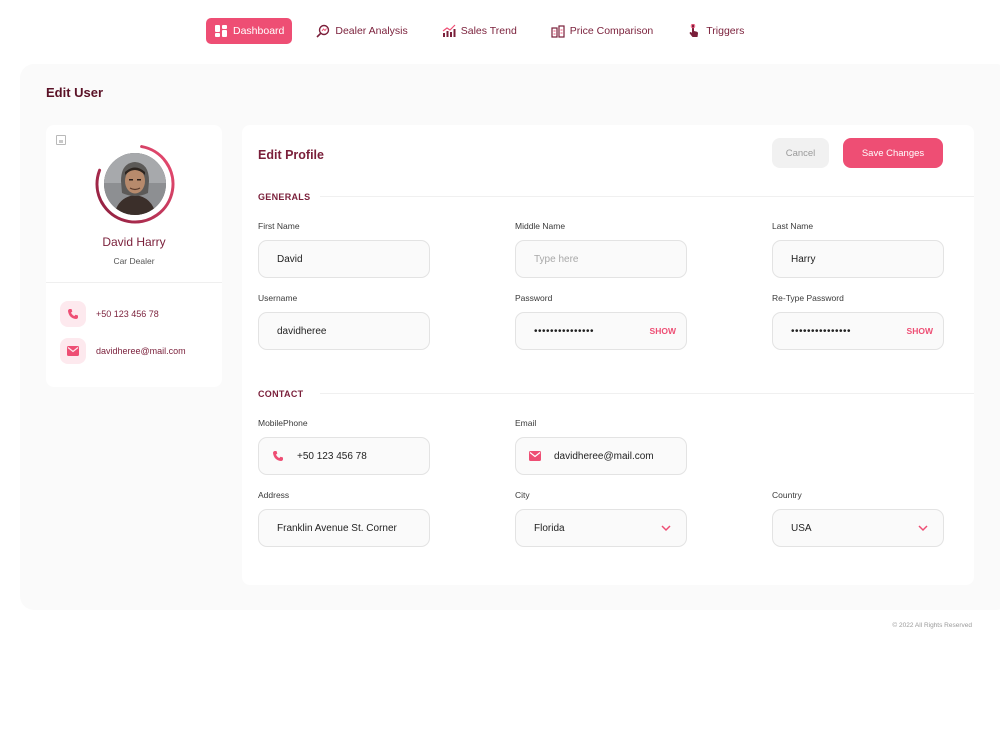 This screenshot has height=750, width=1000. I want to click on nav-item-dashboard: Dashboard, so click(249, 31).